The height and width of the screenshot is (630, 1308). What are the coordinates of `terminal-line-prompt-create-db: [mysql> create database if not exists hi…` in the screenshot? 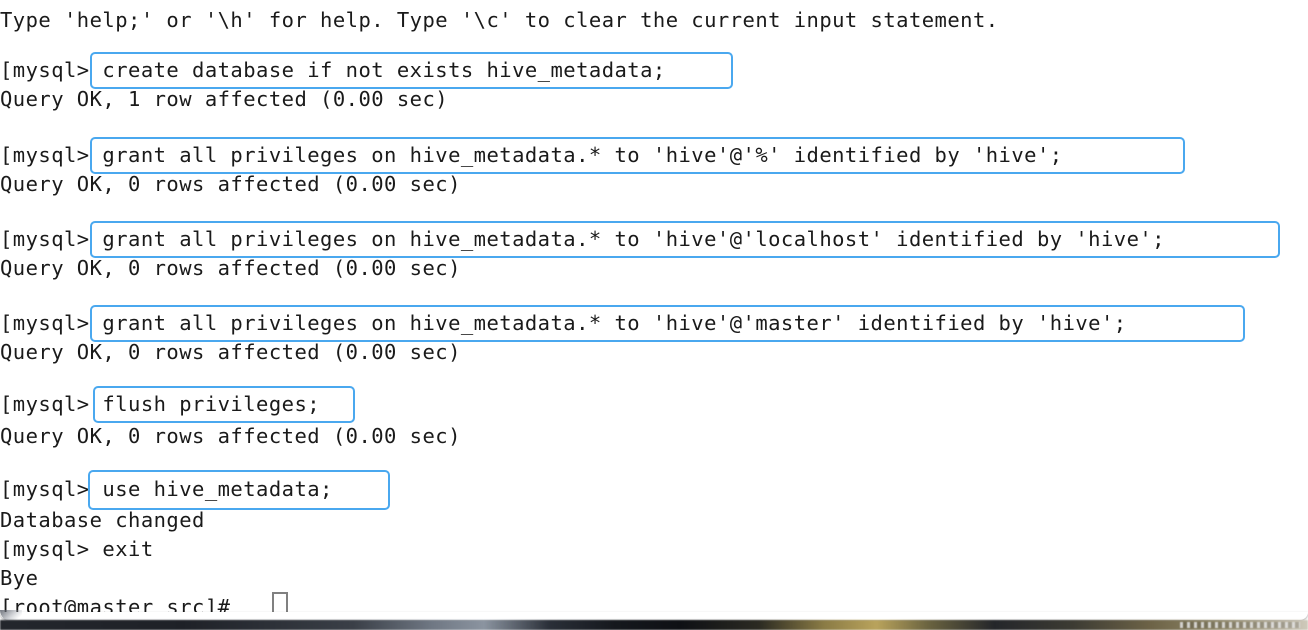 It's located at (333, 70).